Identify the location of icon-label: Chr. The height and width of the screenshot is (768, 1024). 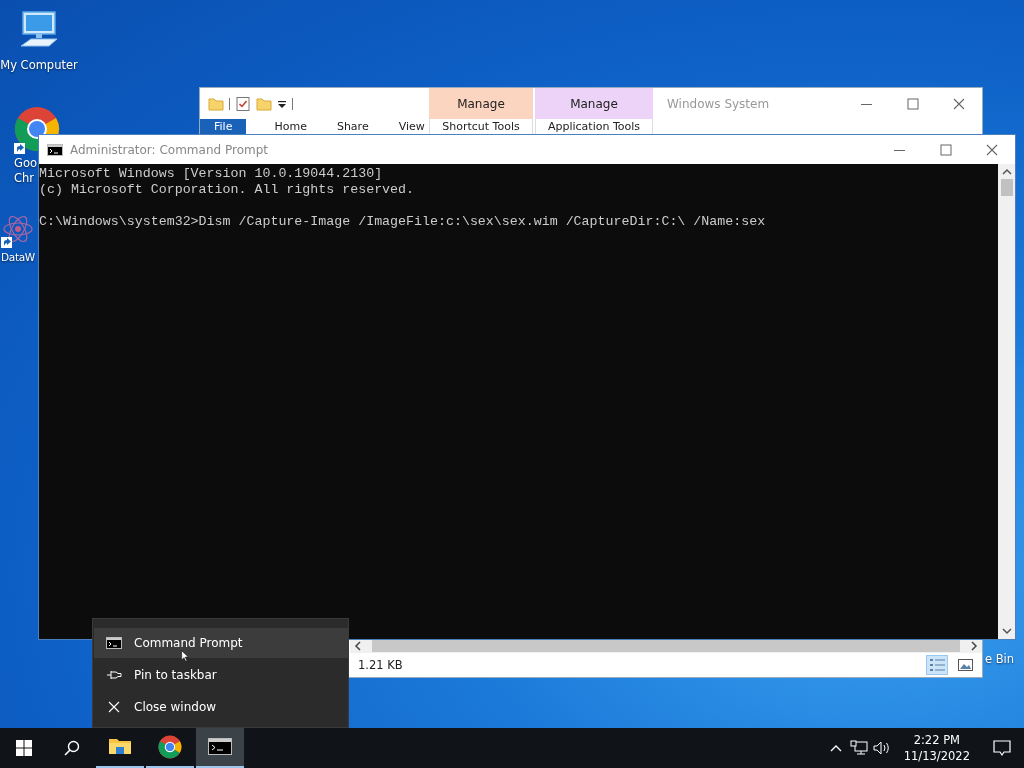
(24, 178).